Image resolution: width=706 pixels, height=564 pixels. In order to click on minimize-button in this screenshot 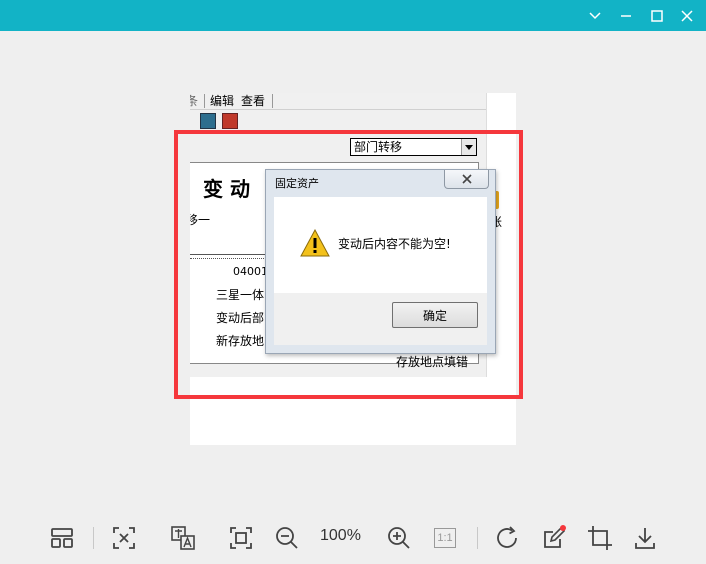, I will do `click(626, 16)`.